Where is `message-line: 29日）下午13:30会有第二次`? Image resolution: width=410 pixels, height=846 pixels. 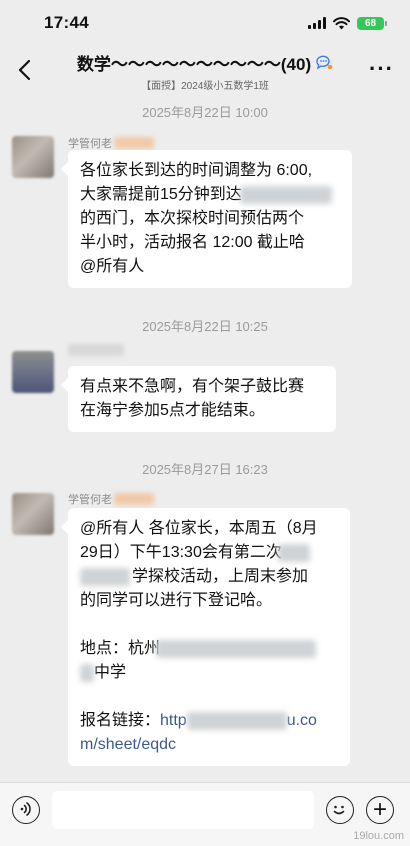 message-line: 29日）下午13:30会有第二次 is located at coordinates (209, 553).